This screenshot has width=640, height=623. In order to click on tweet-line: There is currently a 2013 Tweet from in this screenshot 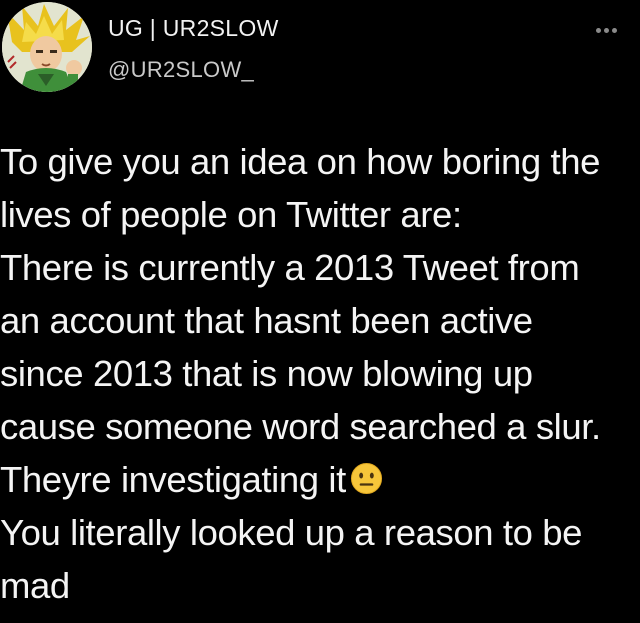, I will do `click(290, 267)`.